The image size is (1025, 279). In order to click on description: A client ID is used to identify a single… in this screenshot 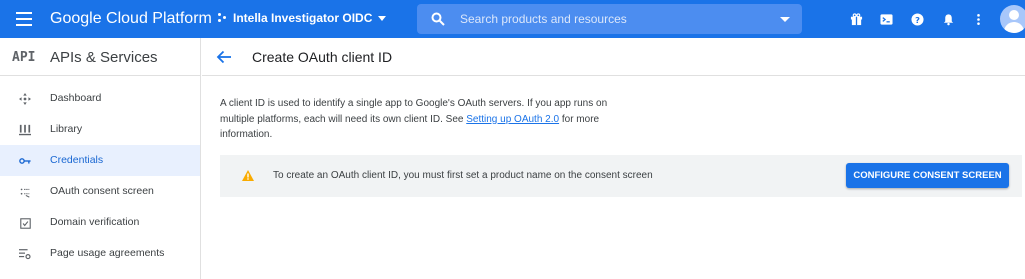, I will do `click(425, 119)`.